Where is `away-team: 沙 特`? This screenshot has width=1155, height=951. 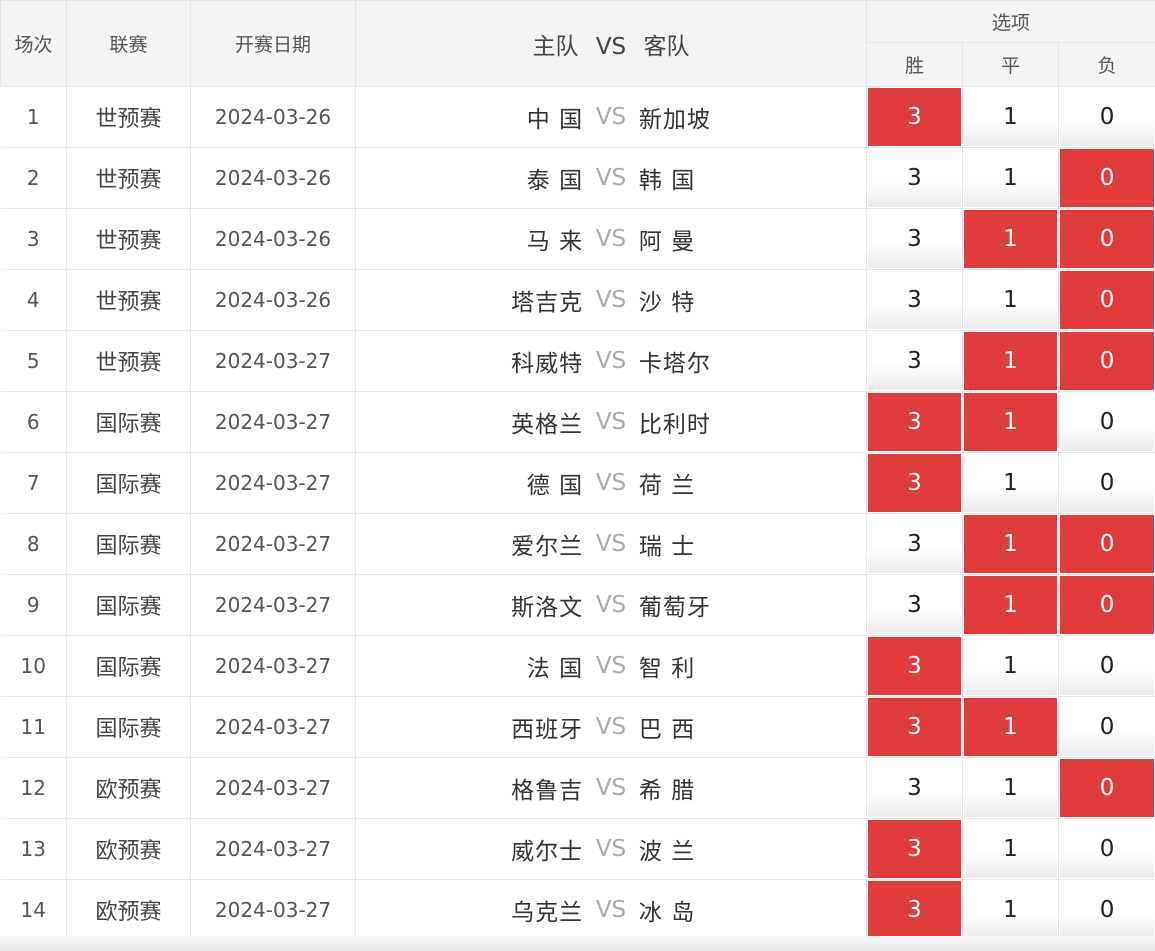
away-team: 沙 特 is located at coordinates (667, 303).